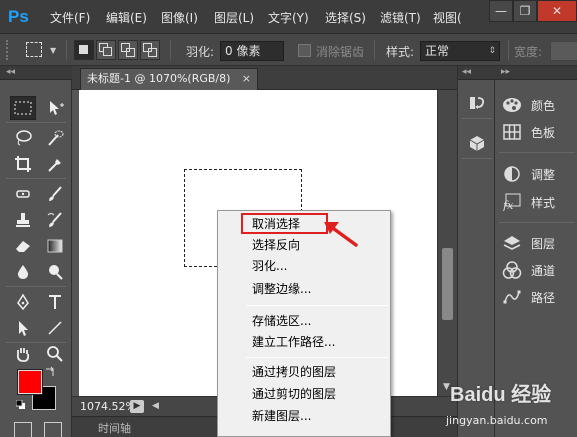 The width and height of the screenshot is (577, 437). I want to click on eyedropper-tool, so click(55, 164).